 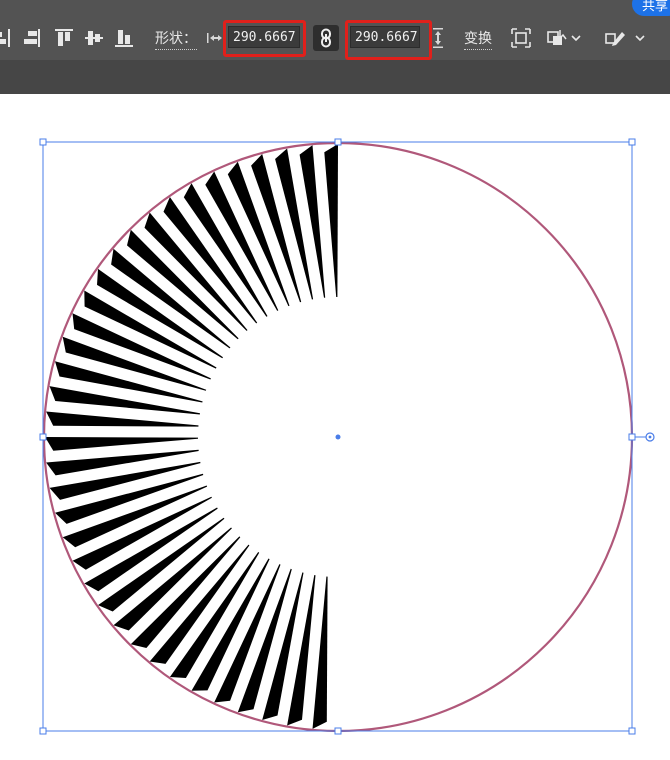 I want to click on height-arrows-icon, so click(x=438, y=38).